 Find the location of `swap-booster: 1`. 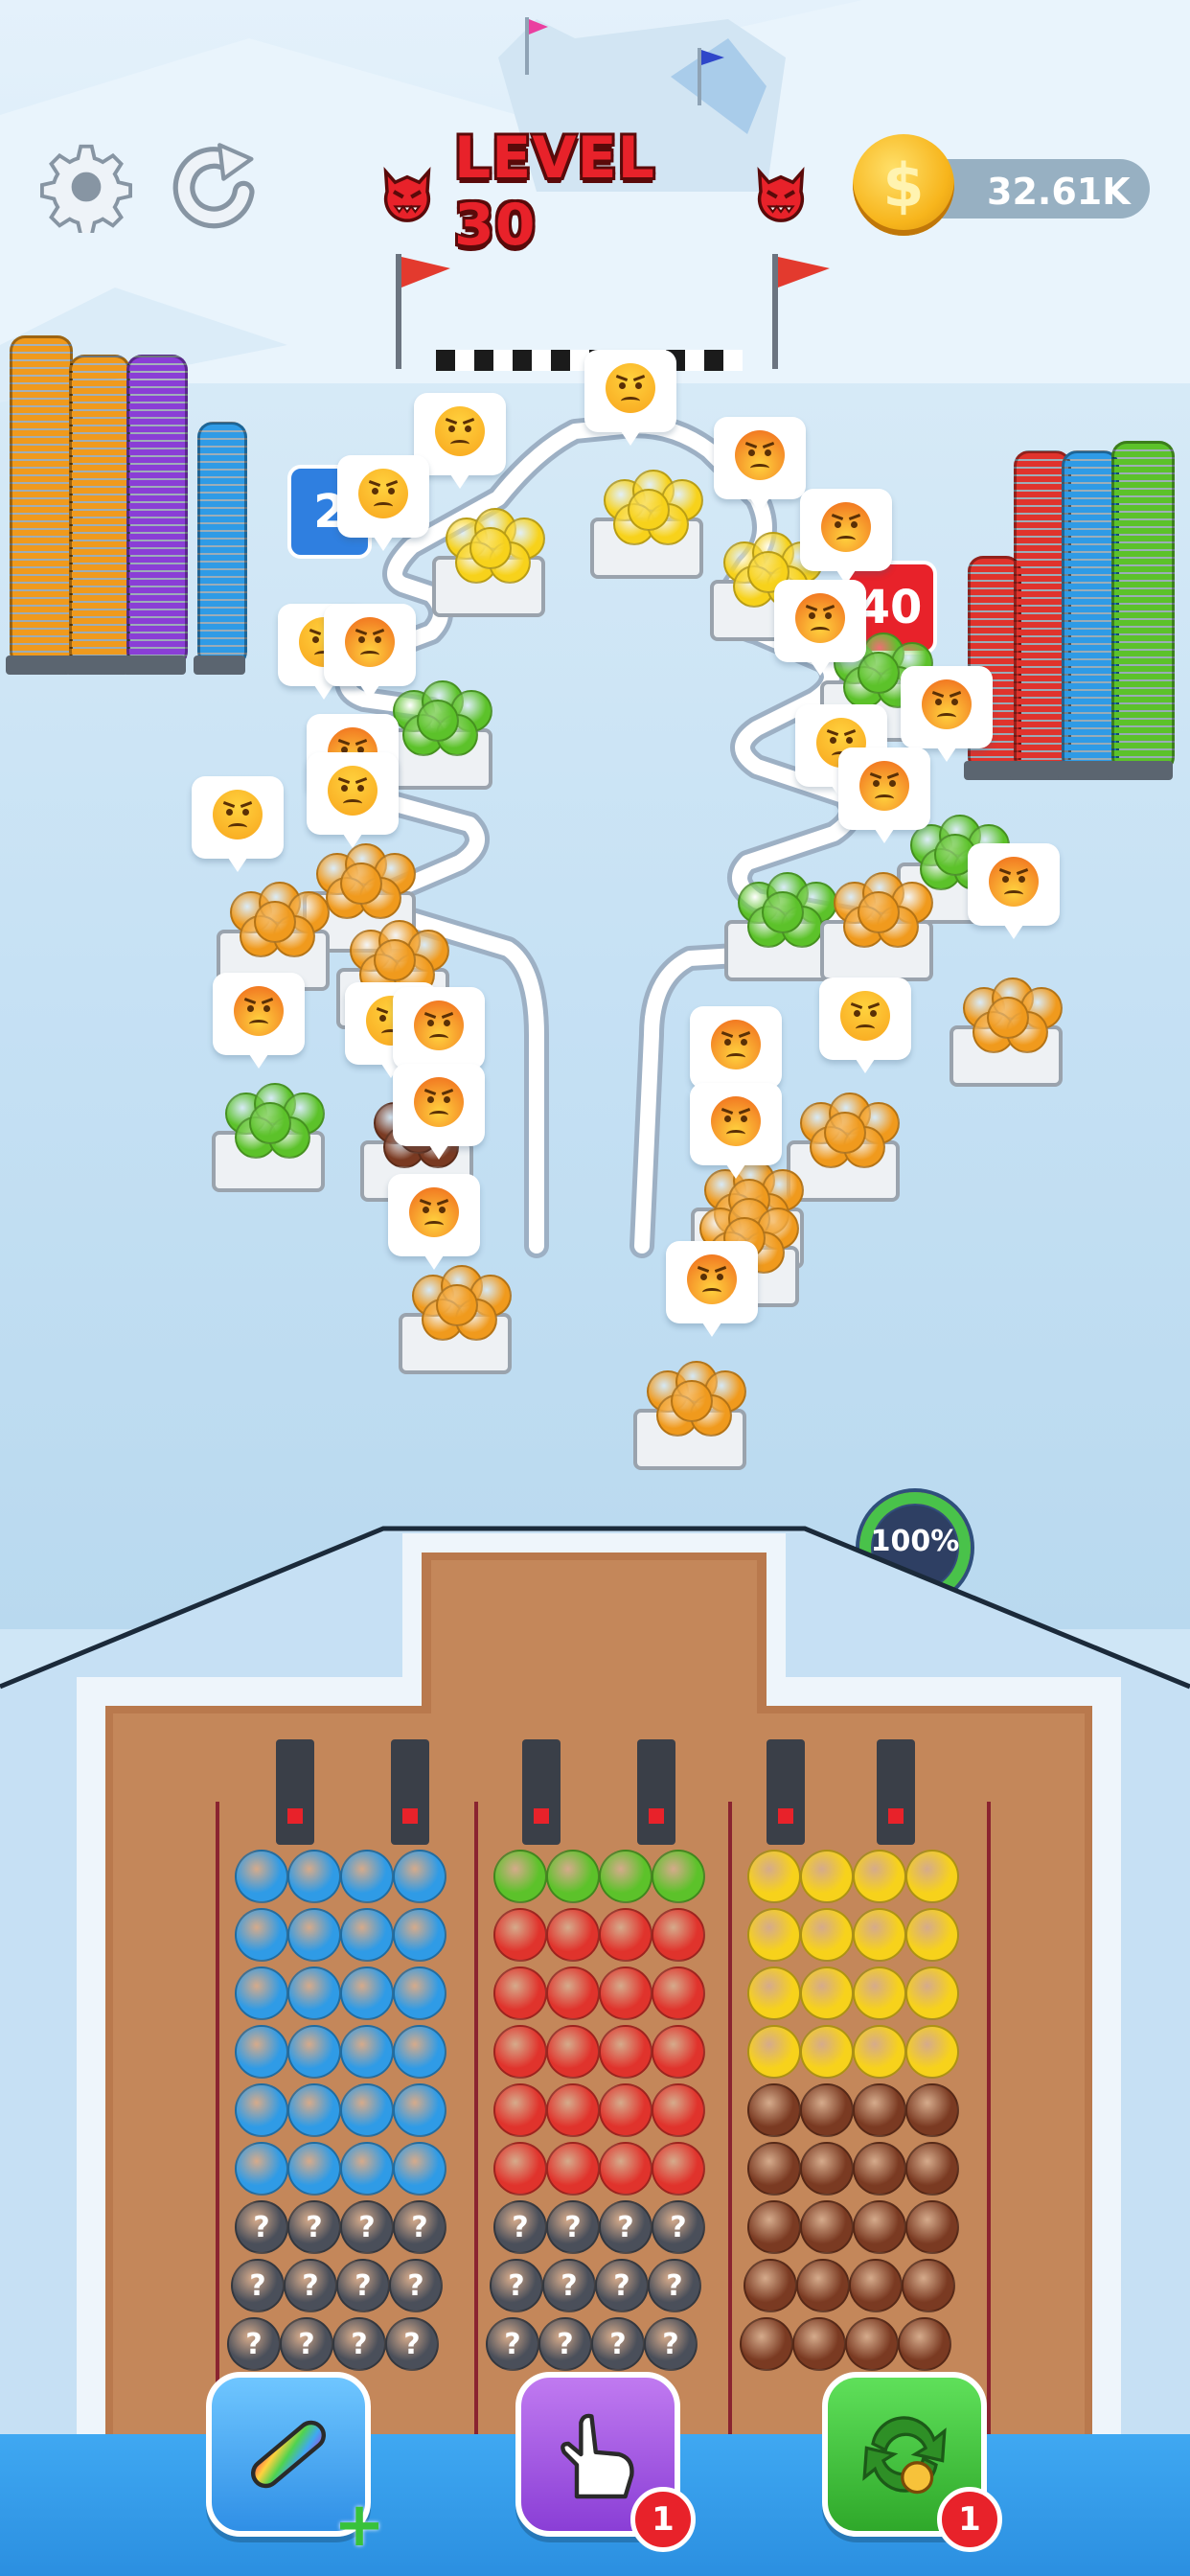

swap-booster: 1 is located at coordinates (912, 2462).